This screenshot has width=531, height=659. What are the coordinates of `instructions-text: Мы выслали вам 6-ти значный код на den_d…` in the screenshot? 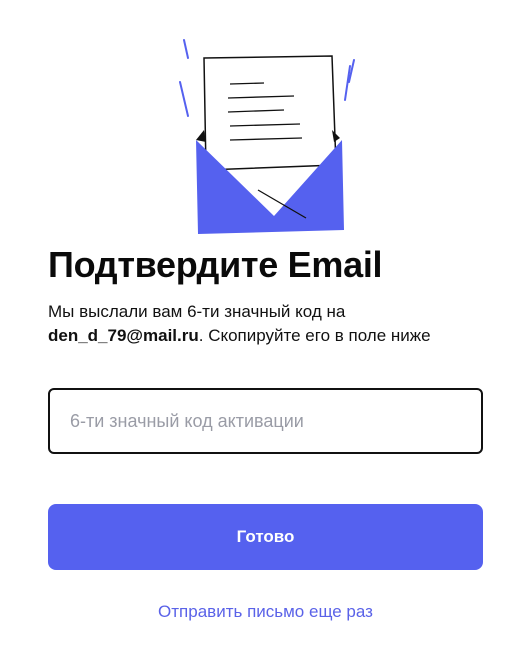 It's located at (270, 324).